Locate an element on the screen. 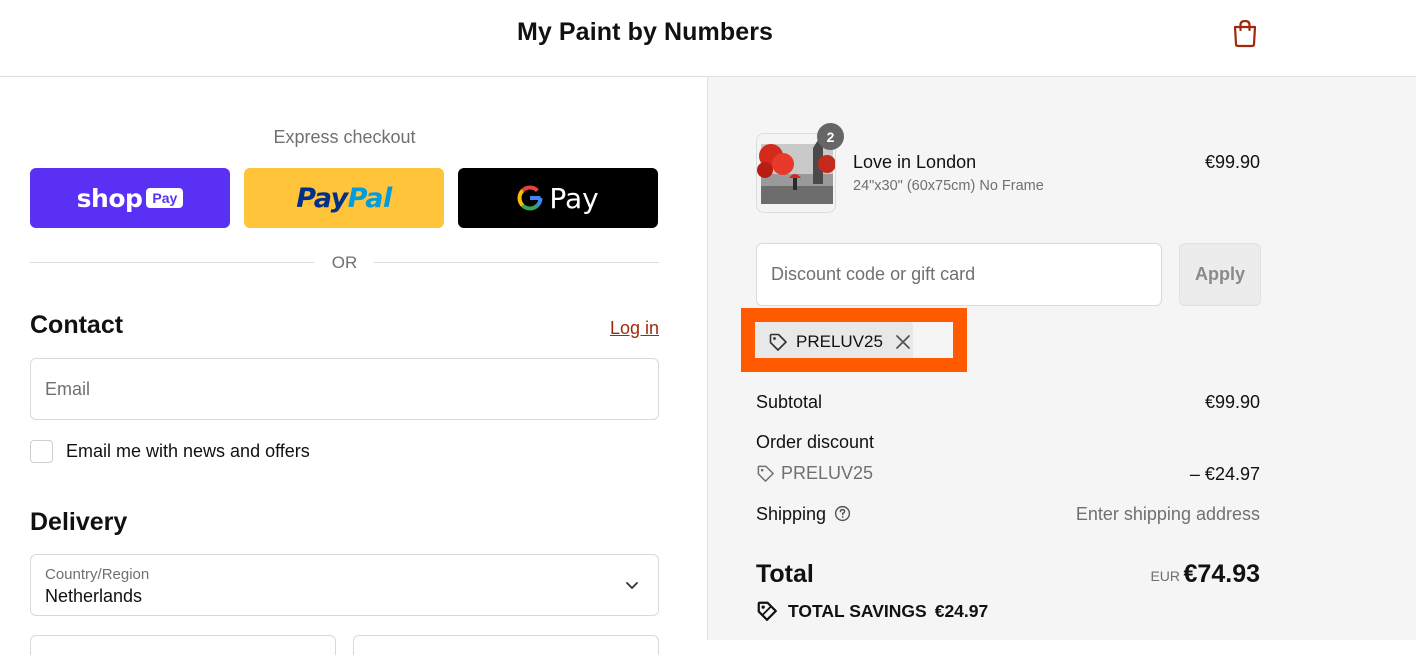 Image resolution: width=1416 pixels, height=655 pixels. order-discount-value: – €24.97 is located at coordinates (1224, 474).